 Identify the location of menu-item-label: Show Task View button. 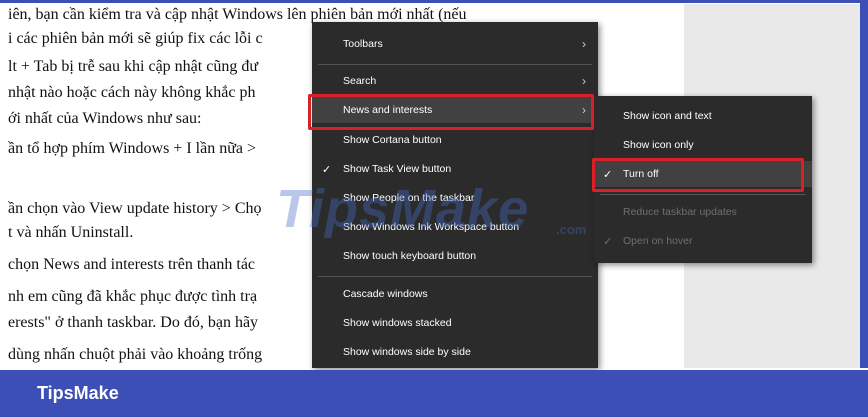
(397, 169).